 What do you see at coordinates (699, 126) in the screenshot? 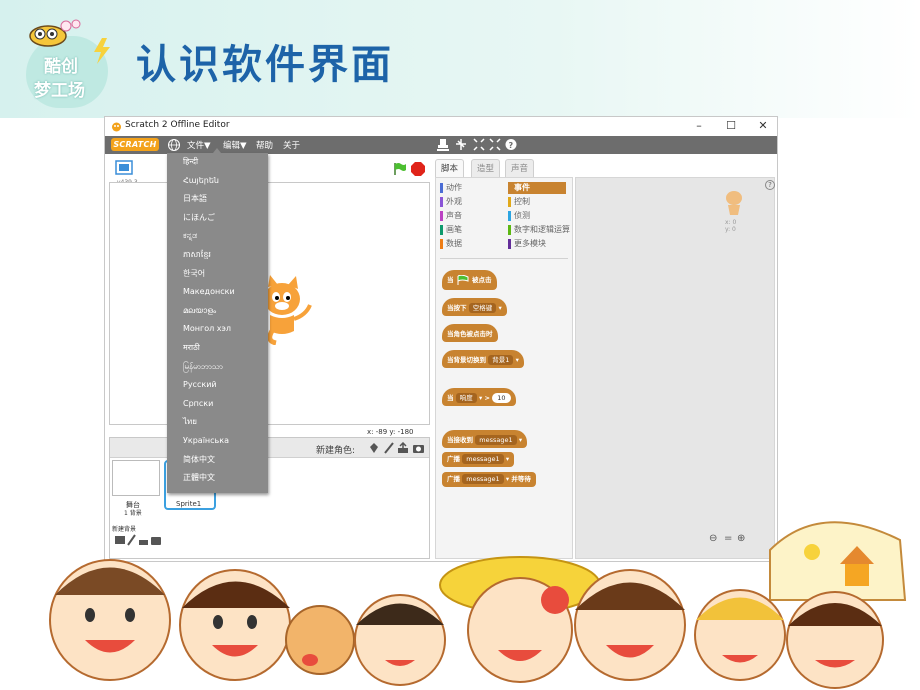
I see `minimize-button: –` at bounding box center [699, 126].